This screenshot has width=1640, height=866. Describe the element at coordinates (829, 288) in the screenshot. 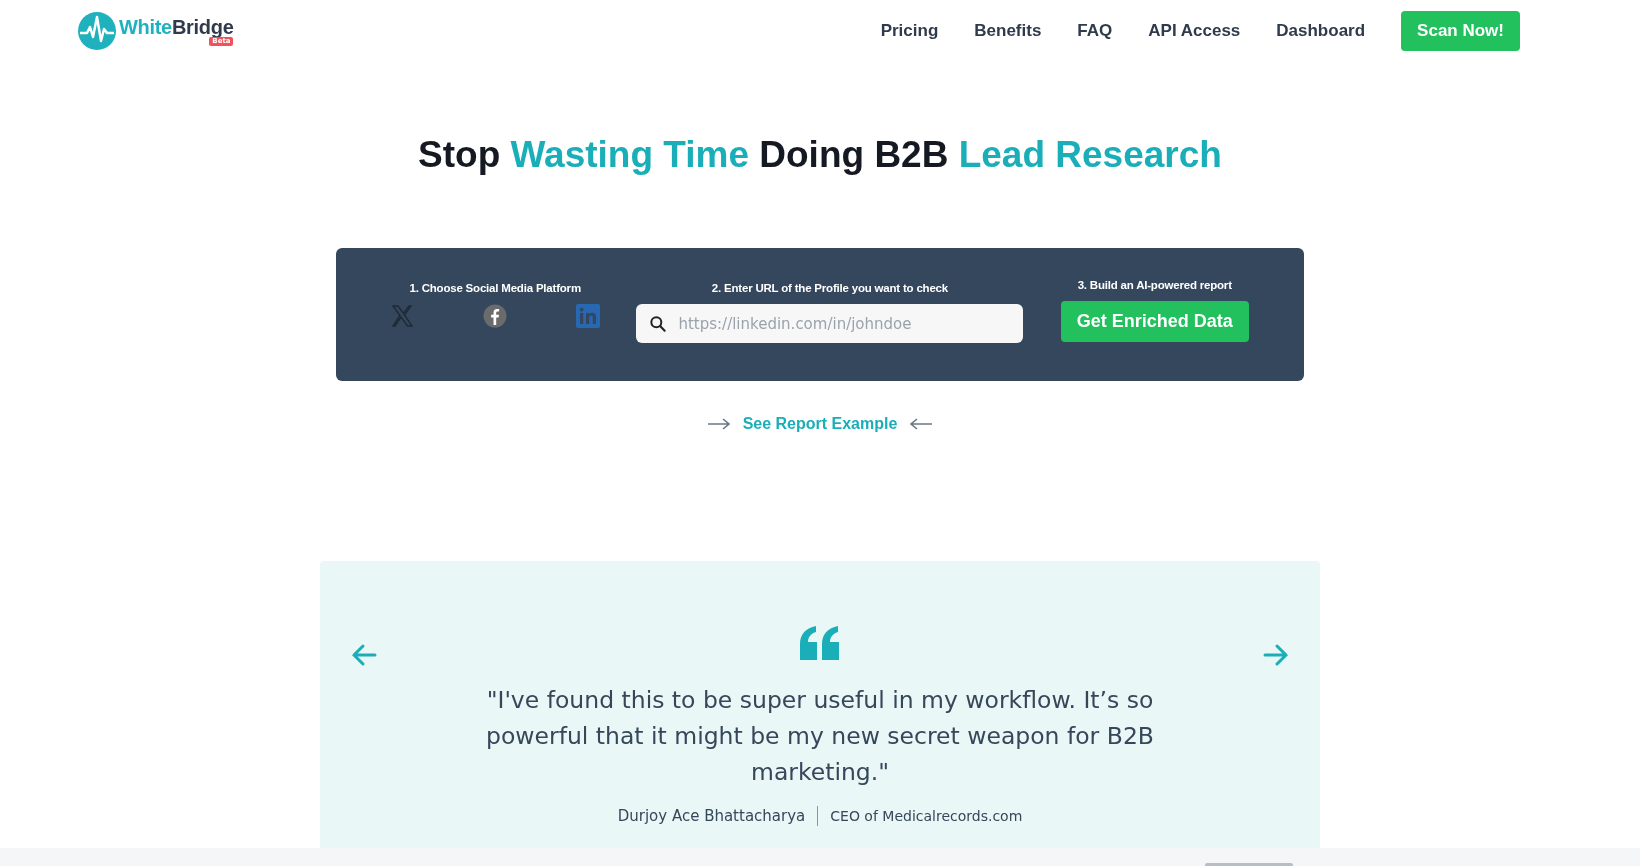

I see `step-label: 2. Enter URL of the Profile you want to check` at that location.